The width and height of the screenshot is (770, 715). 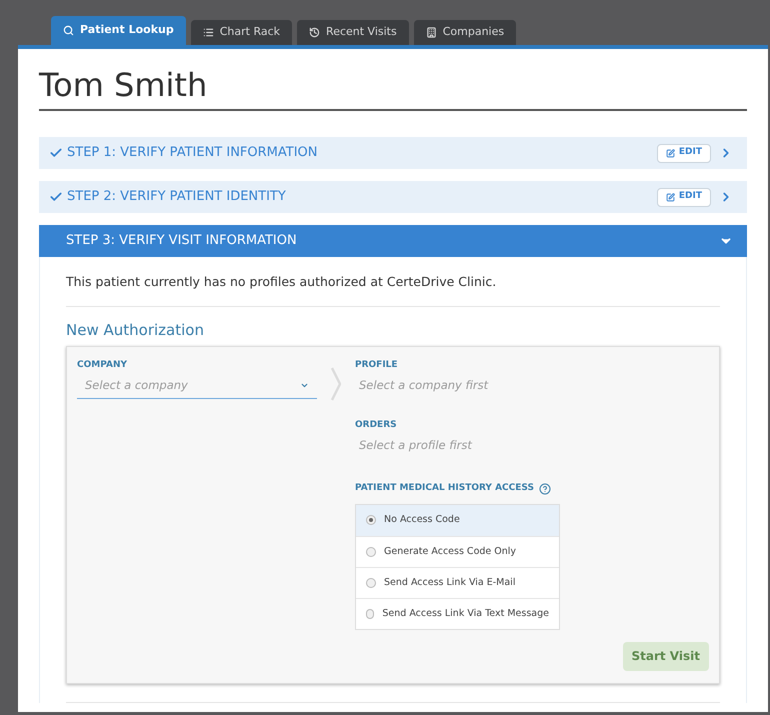 I want to click on building-icon, so click(x=431, y=32).